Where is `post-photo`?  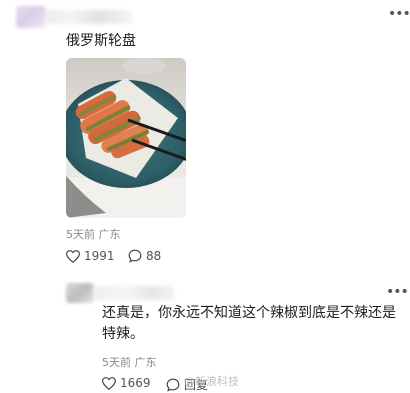 post-photo is located at coordinates (126, 138).